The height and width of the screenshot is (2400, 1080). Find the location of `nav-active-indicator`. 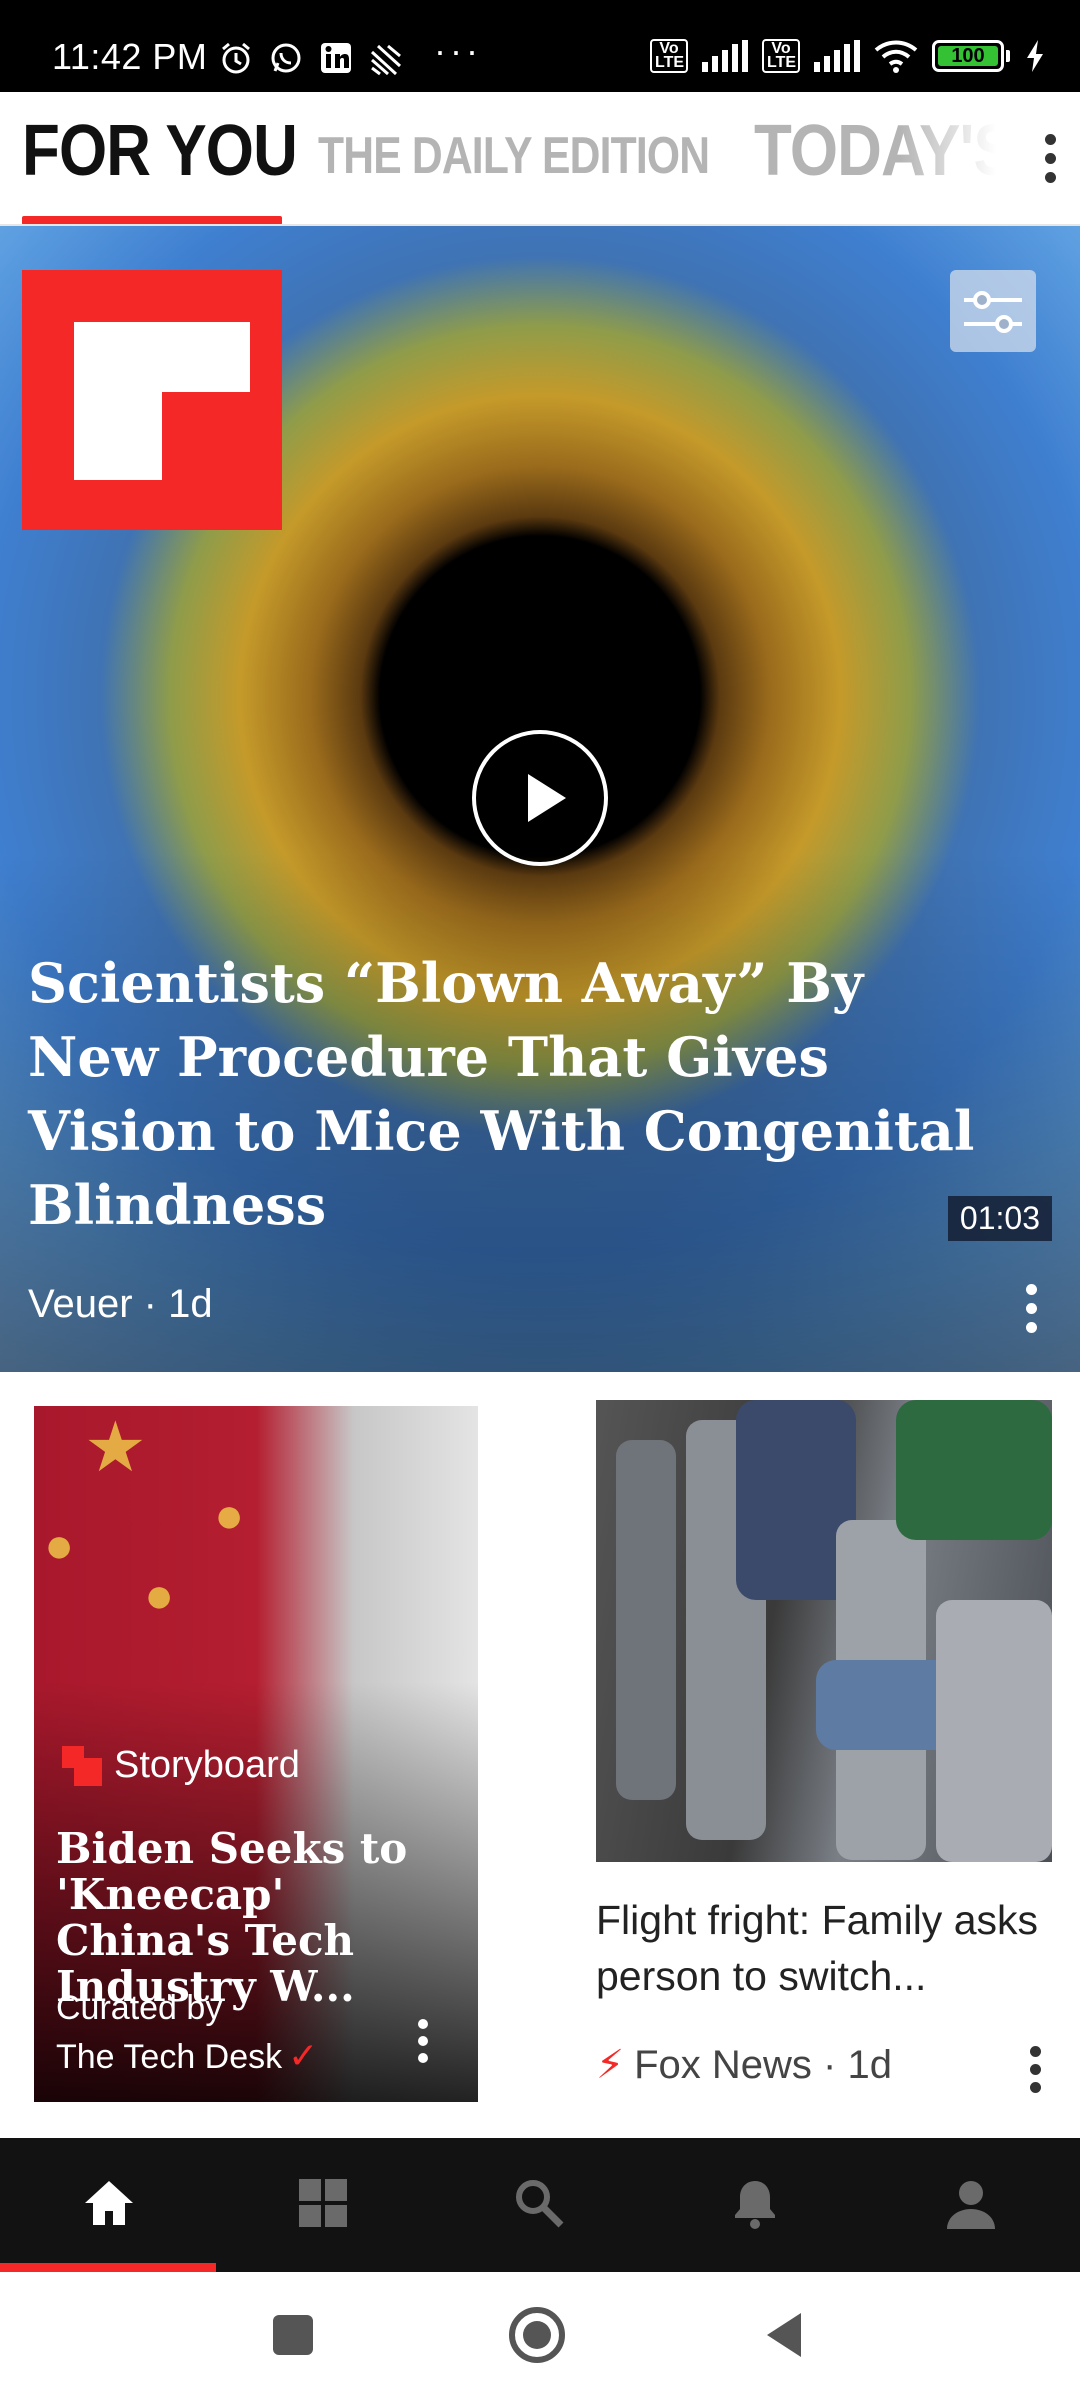

nav-active-indicator is located at coordinates (108, 2267).